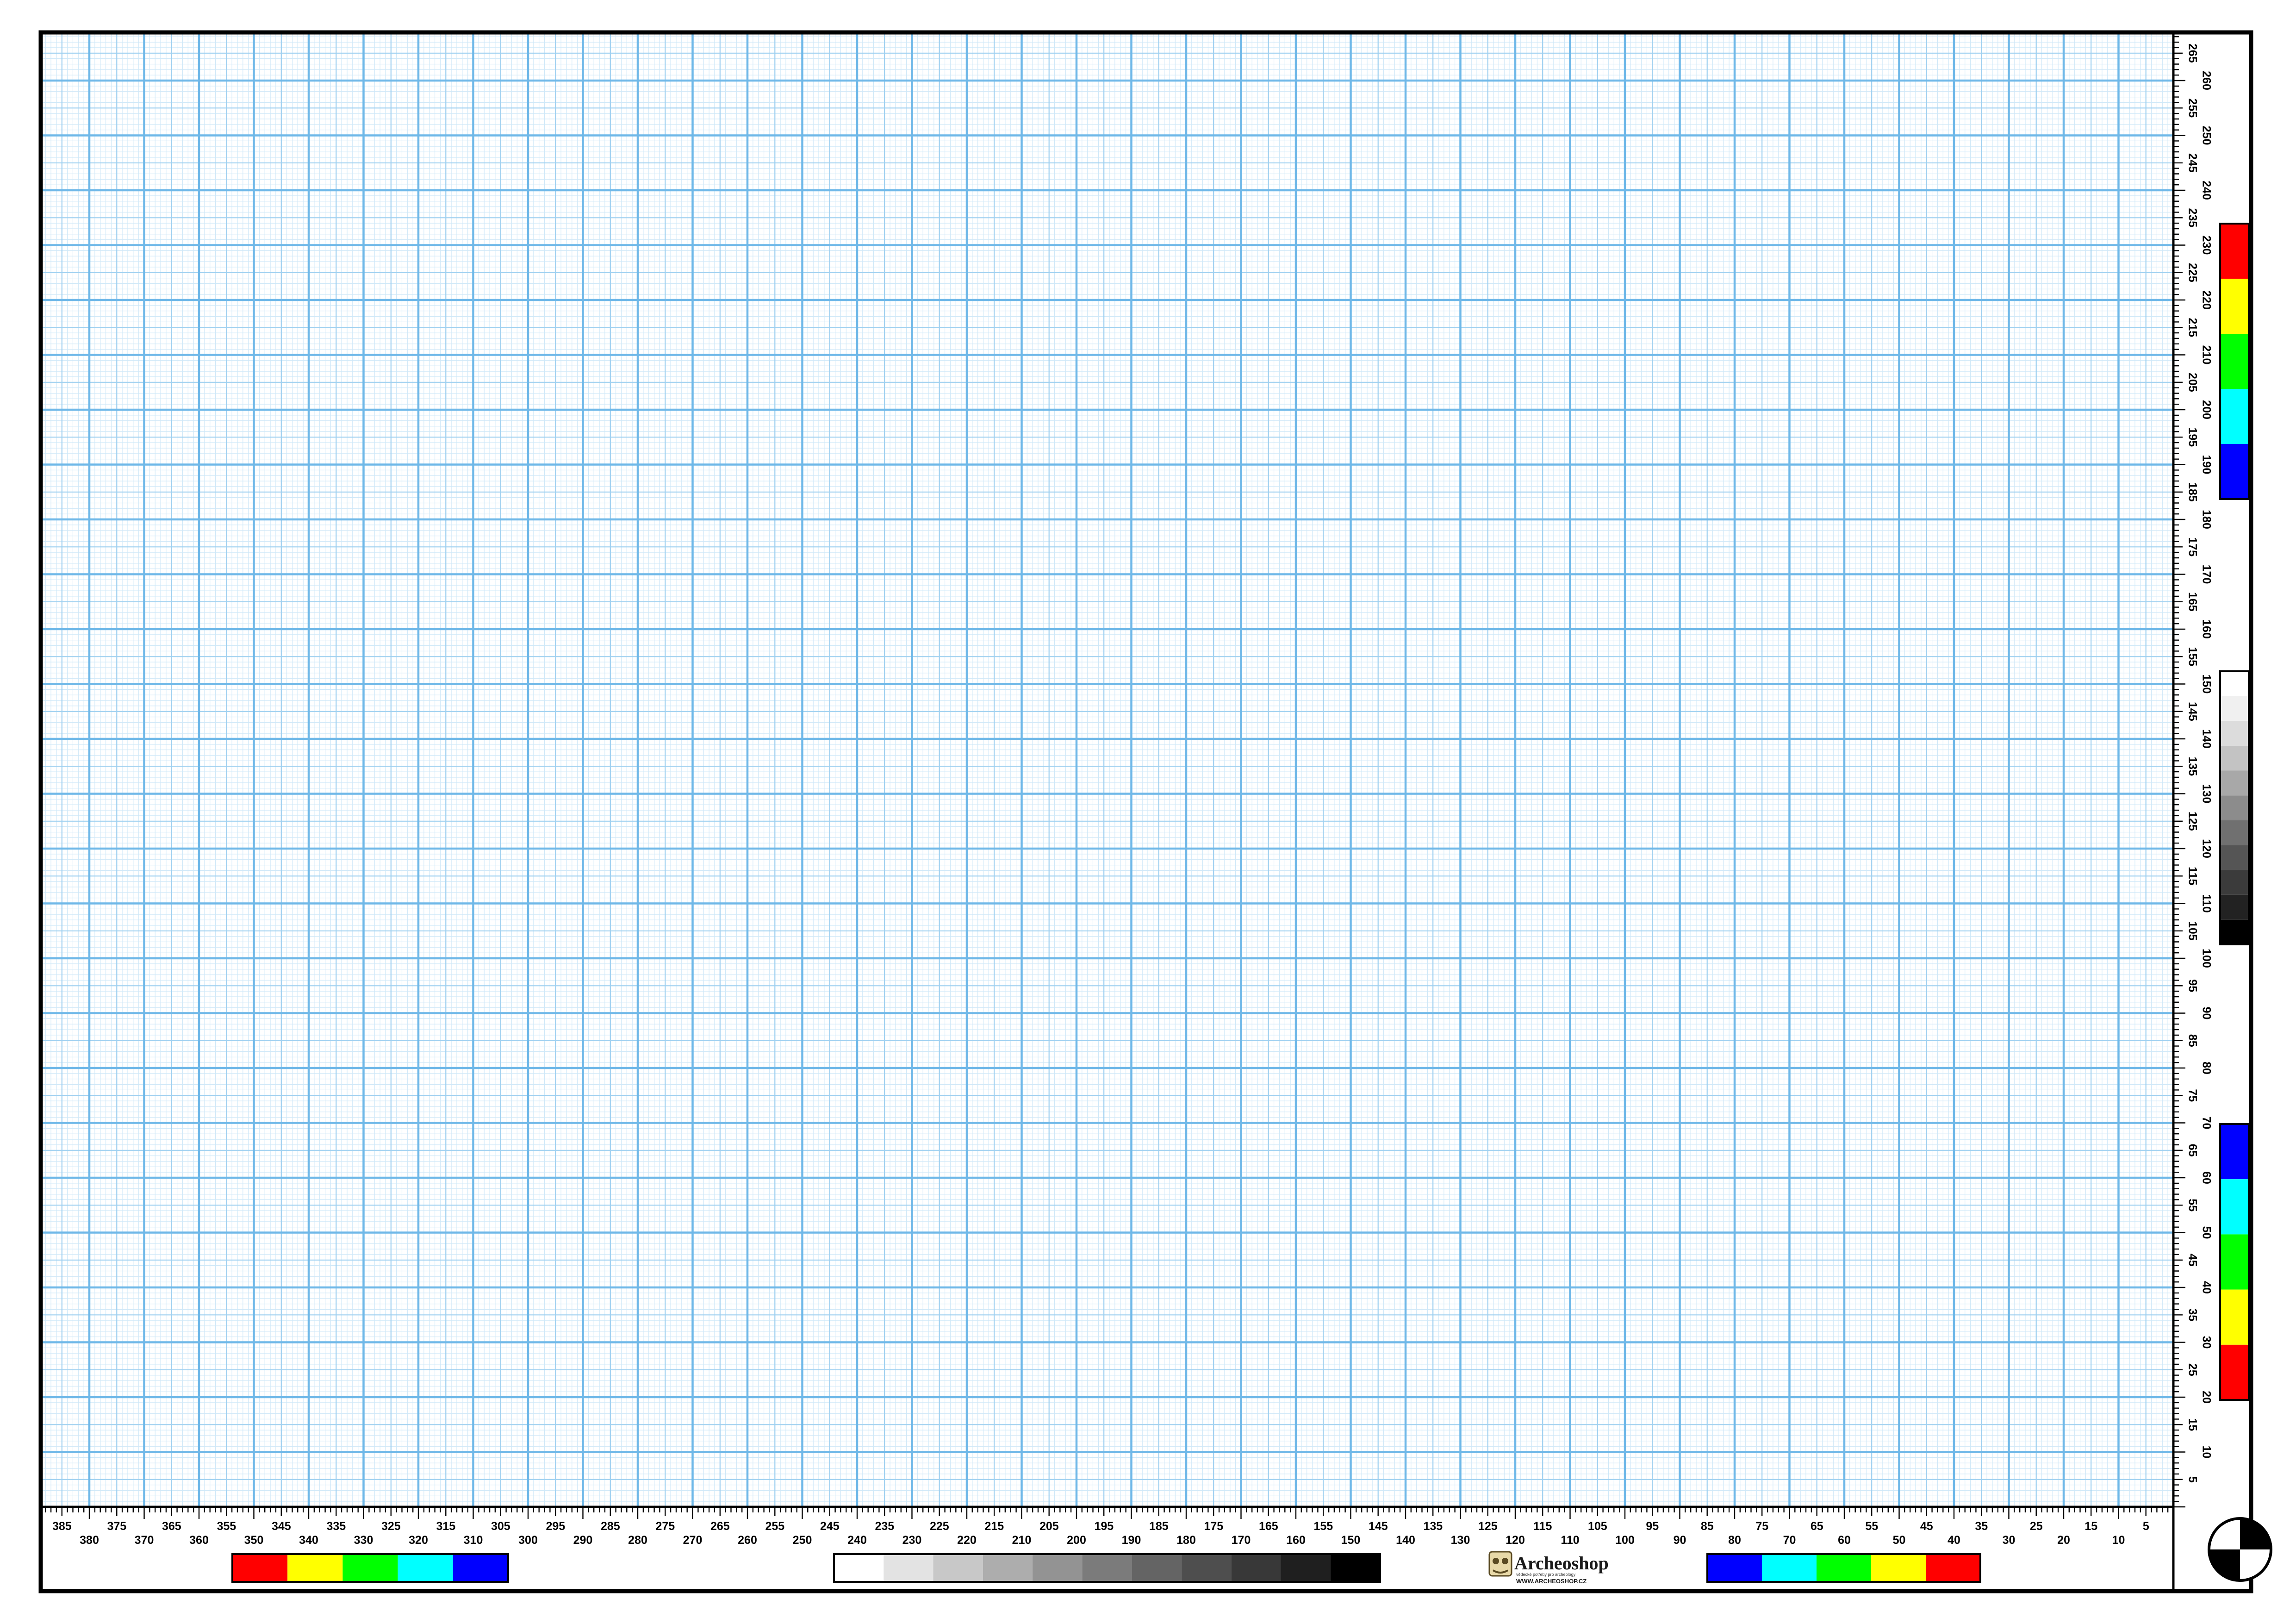  What do you see at coordinates (1323, 1526) in the screenshot?
I see `bottom-scale-label: 155` at bounding box center [1323, 1526].